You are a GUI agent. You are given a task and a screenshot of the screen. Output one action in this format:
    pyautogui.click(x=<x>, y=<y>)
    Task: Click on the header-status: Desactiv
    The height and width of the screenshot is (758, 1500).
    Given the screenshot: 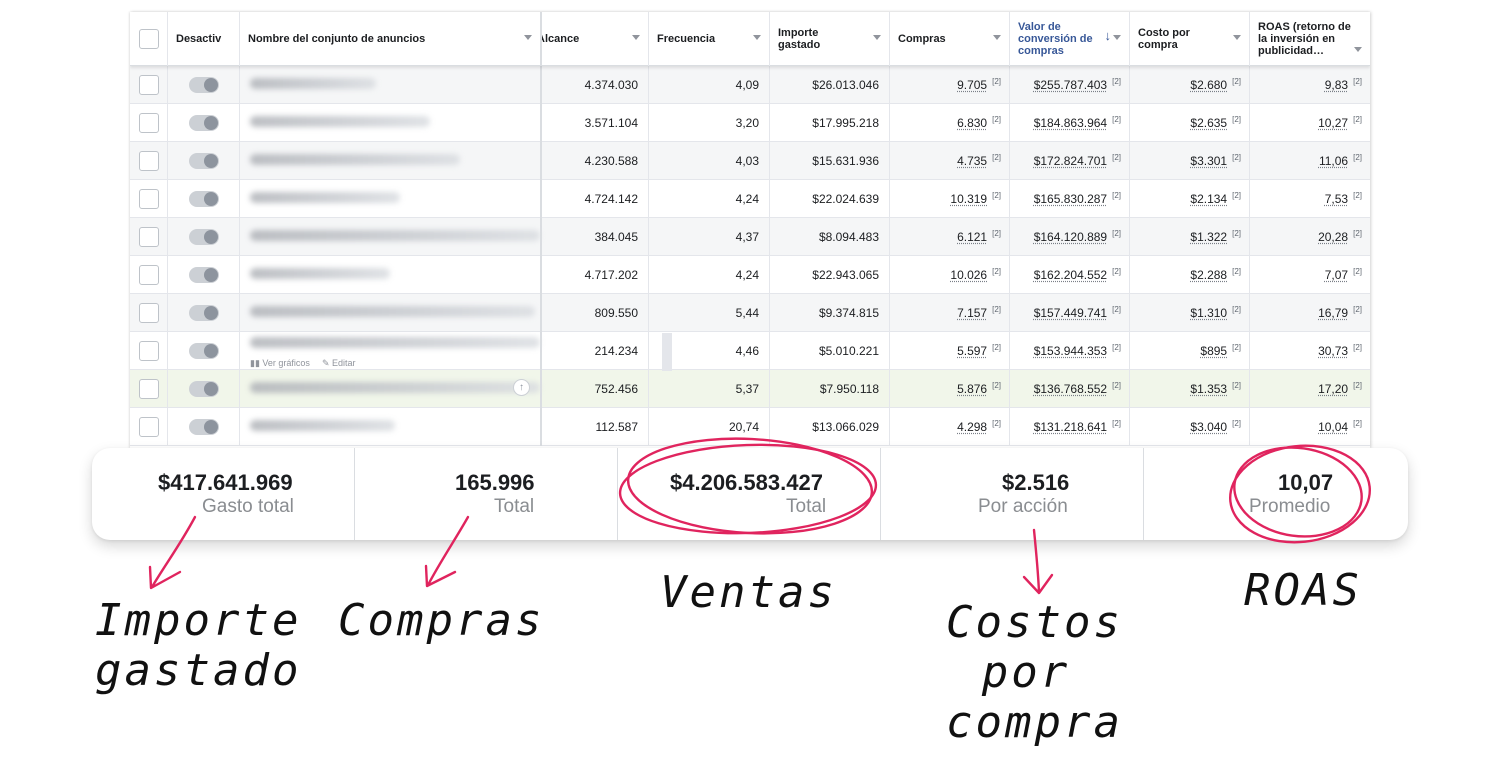 What is the action you would take?
    pyautogui.click(x=204, y=39)
    